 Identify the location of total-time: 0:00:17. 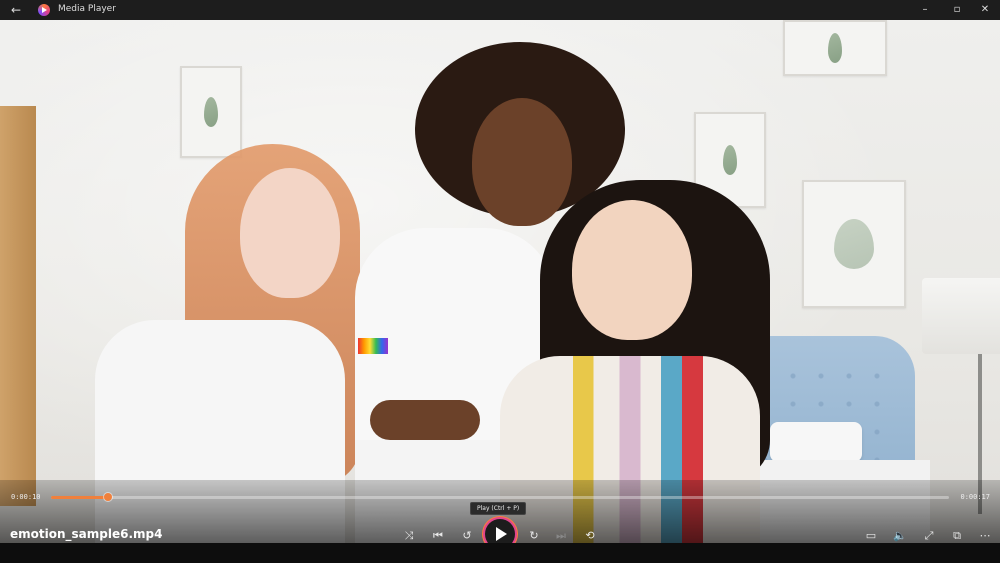
(975, 497).